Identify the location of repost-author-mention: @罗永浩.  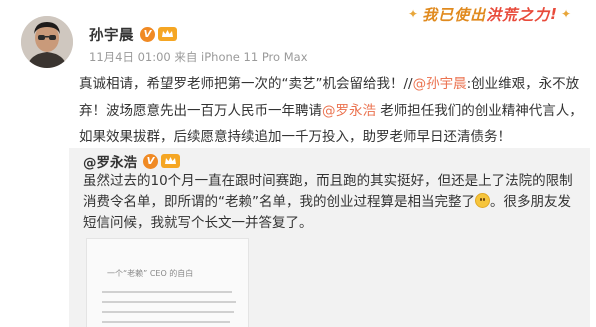
(110, 161).